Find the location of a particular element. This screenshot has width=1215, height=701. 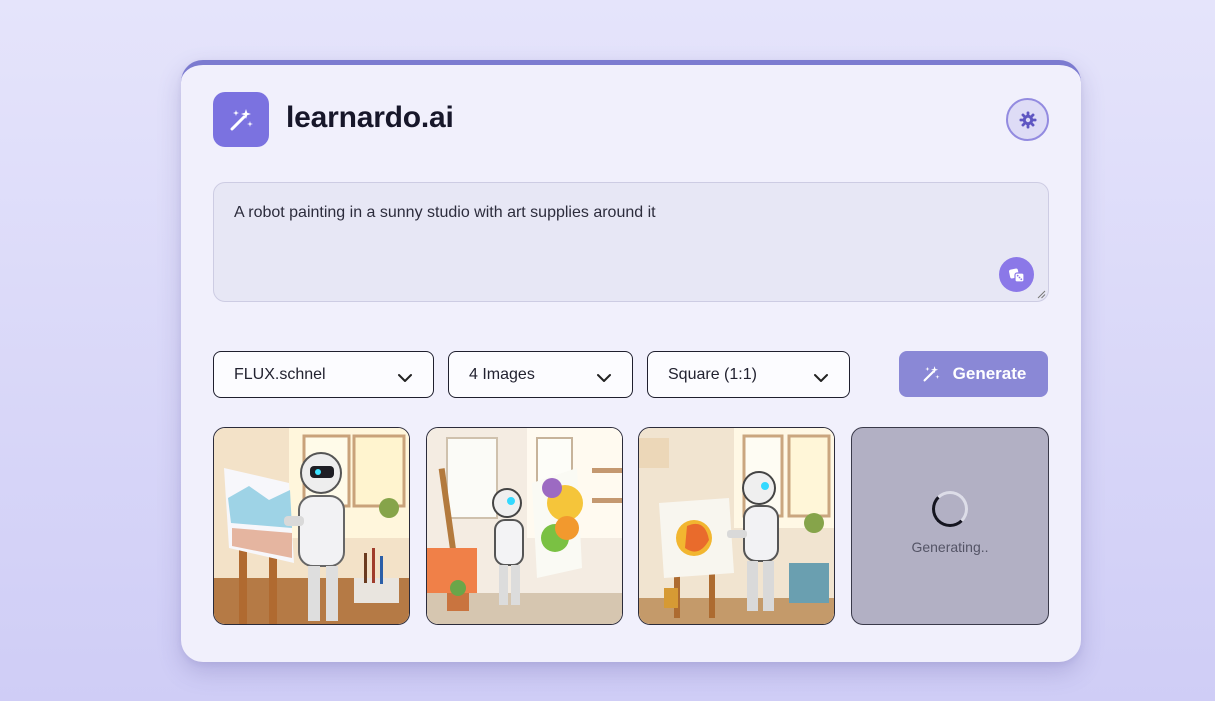

gear-icon is located at coordinates (1027, 119).